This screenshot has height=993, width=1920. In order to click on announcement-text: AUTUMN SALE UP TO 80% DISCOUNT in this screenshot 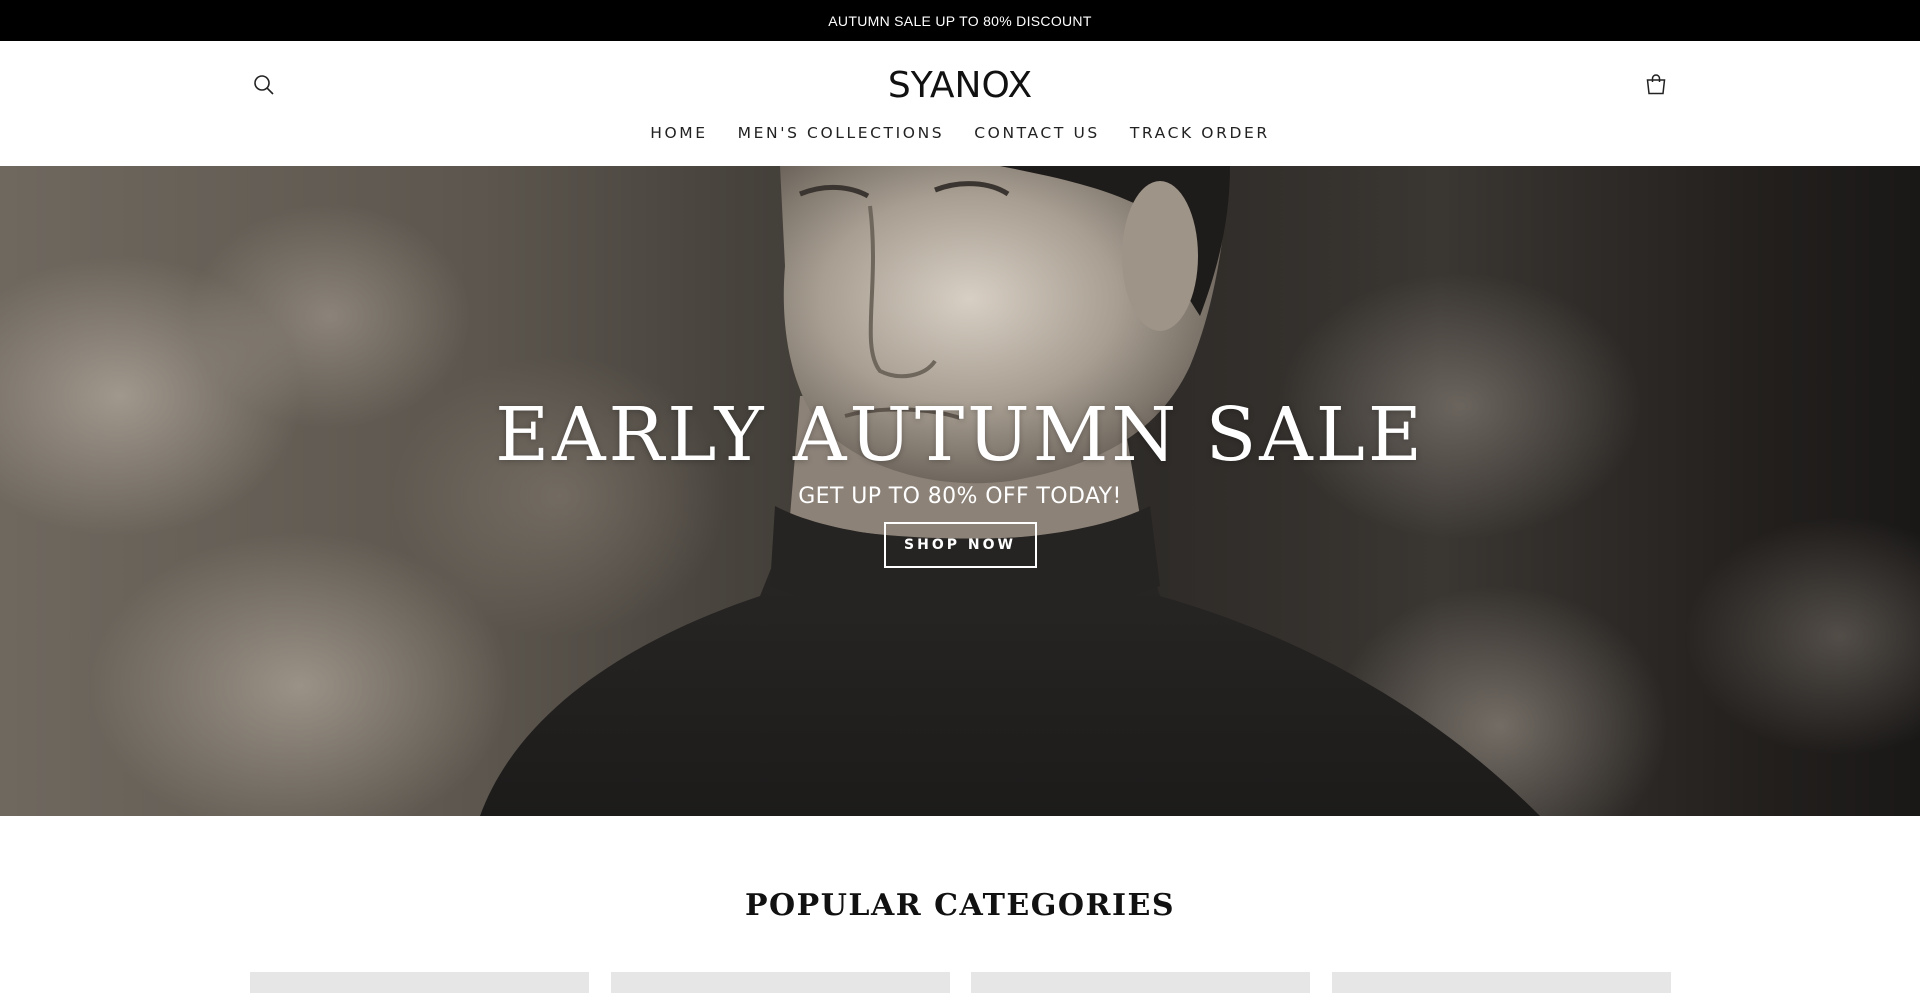, I will do `click(960, 20)`.